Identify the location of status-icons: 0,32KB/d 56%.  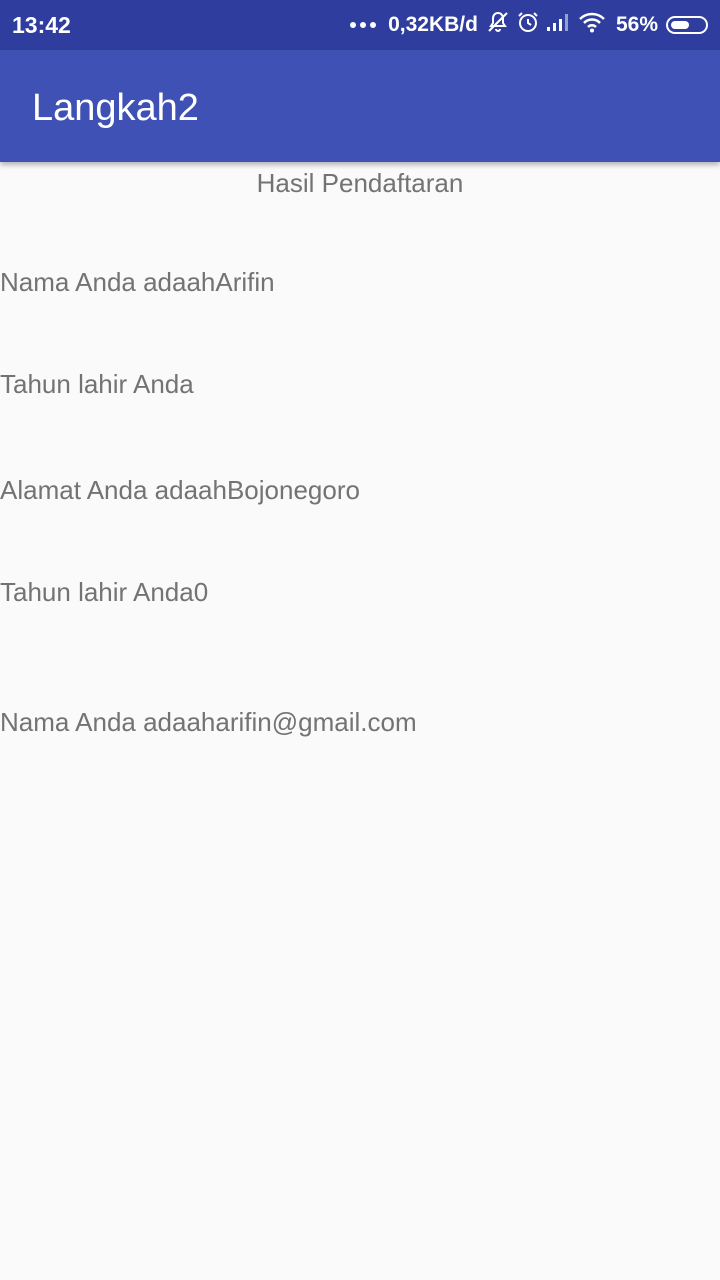
(529, 25).